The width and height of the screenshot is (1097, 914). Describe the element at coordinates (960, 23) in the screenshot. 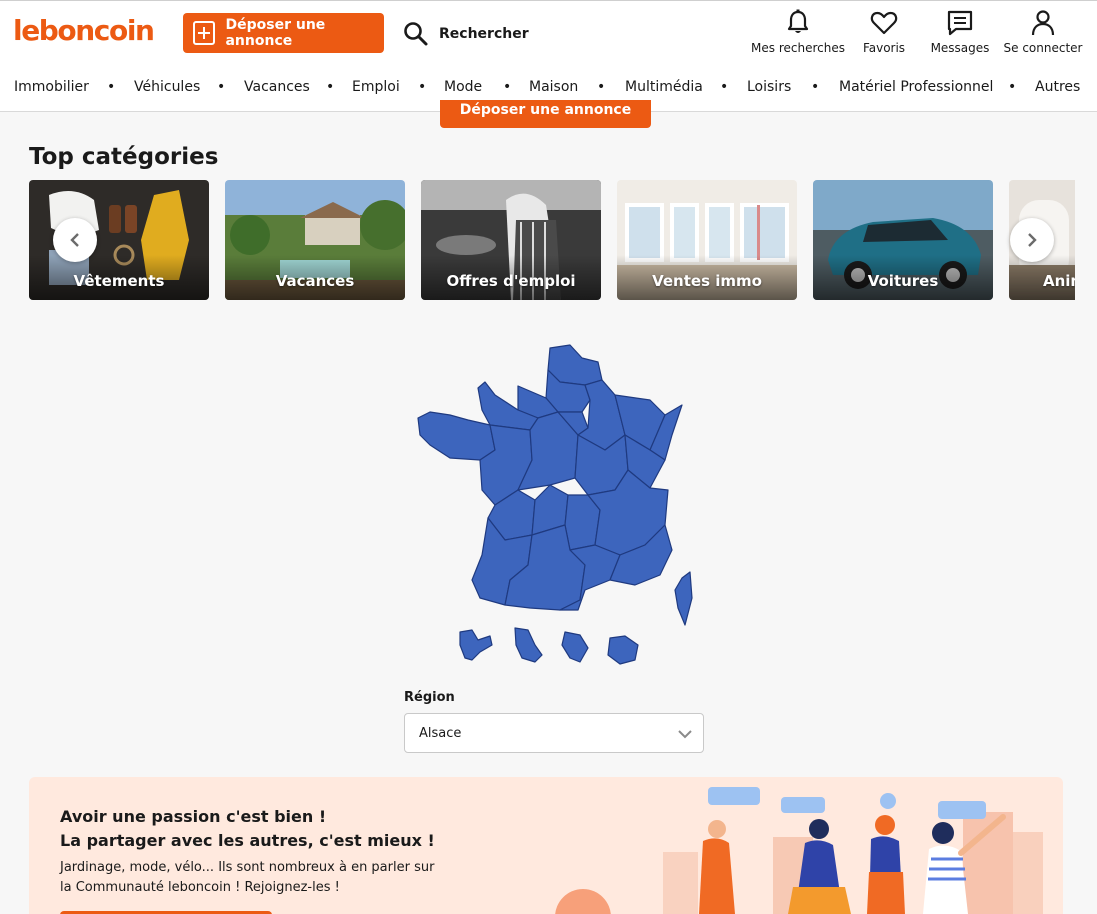

I see `message-icon` at that location.